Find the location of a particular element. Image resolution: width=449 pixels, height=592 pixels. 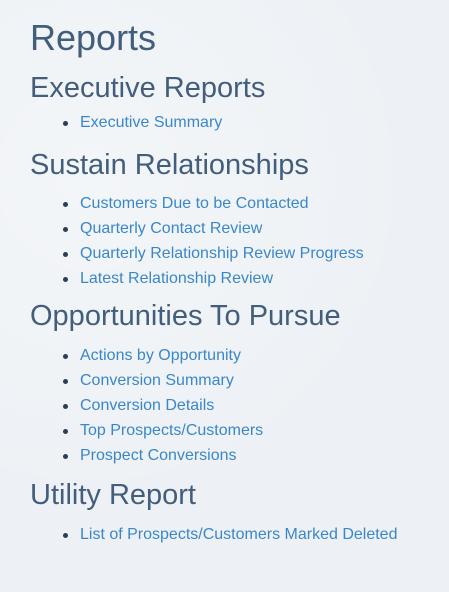

list-item: Top Prospects/Customers is located at coordinates (256, 430).